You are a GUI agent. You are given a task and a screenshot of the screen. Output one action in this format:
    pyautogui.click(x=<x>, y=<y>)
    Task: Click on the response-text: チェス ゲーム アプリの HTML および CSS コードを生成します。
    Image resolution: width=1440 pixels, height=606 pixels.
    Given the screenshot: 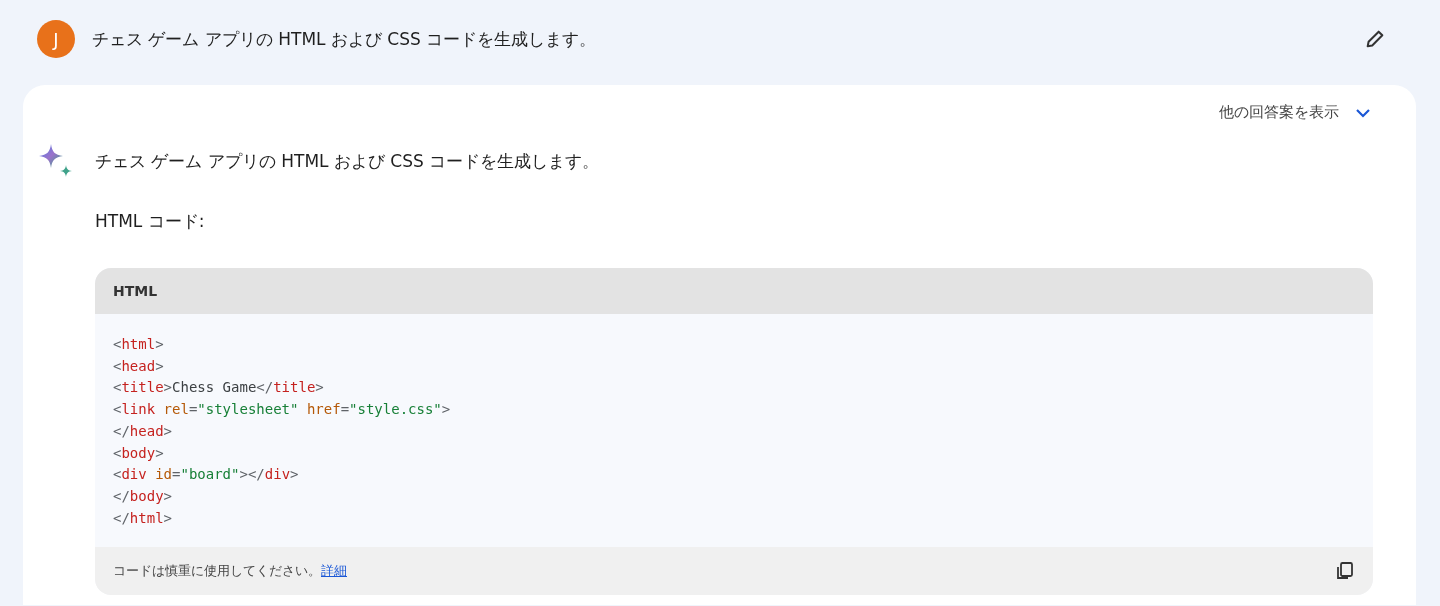 What is the action you would take?
    pyautogui.click(x=347, y=161)
    